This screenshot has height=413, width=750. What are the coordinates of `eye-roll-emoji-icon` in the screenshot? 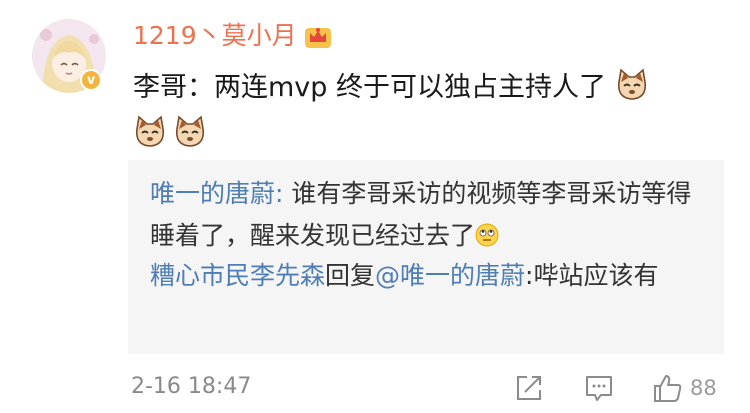 It's located at (487, 235).